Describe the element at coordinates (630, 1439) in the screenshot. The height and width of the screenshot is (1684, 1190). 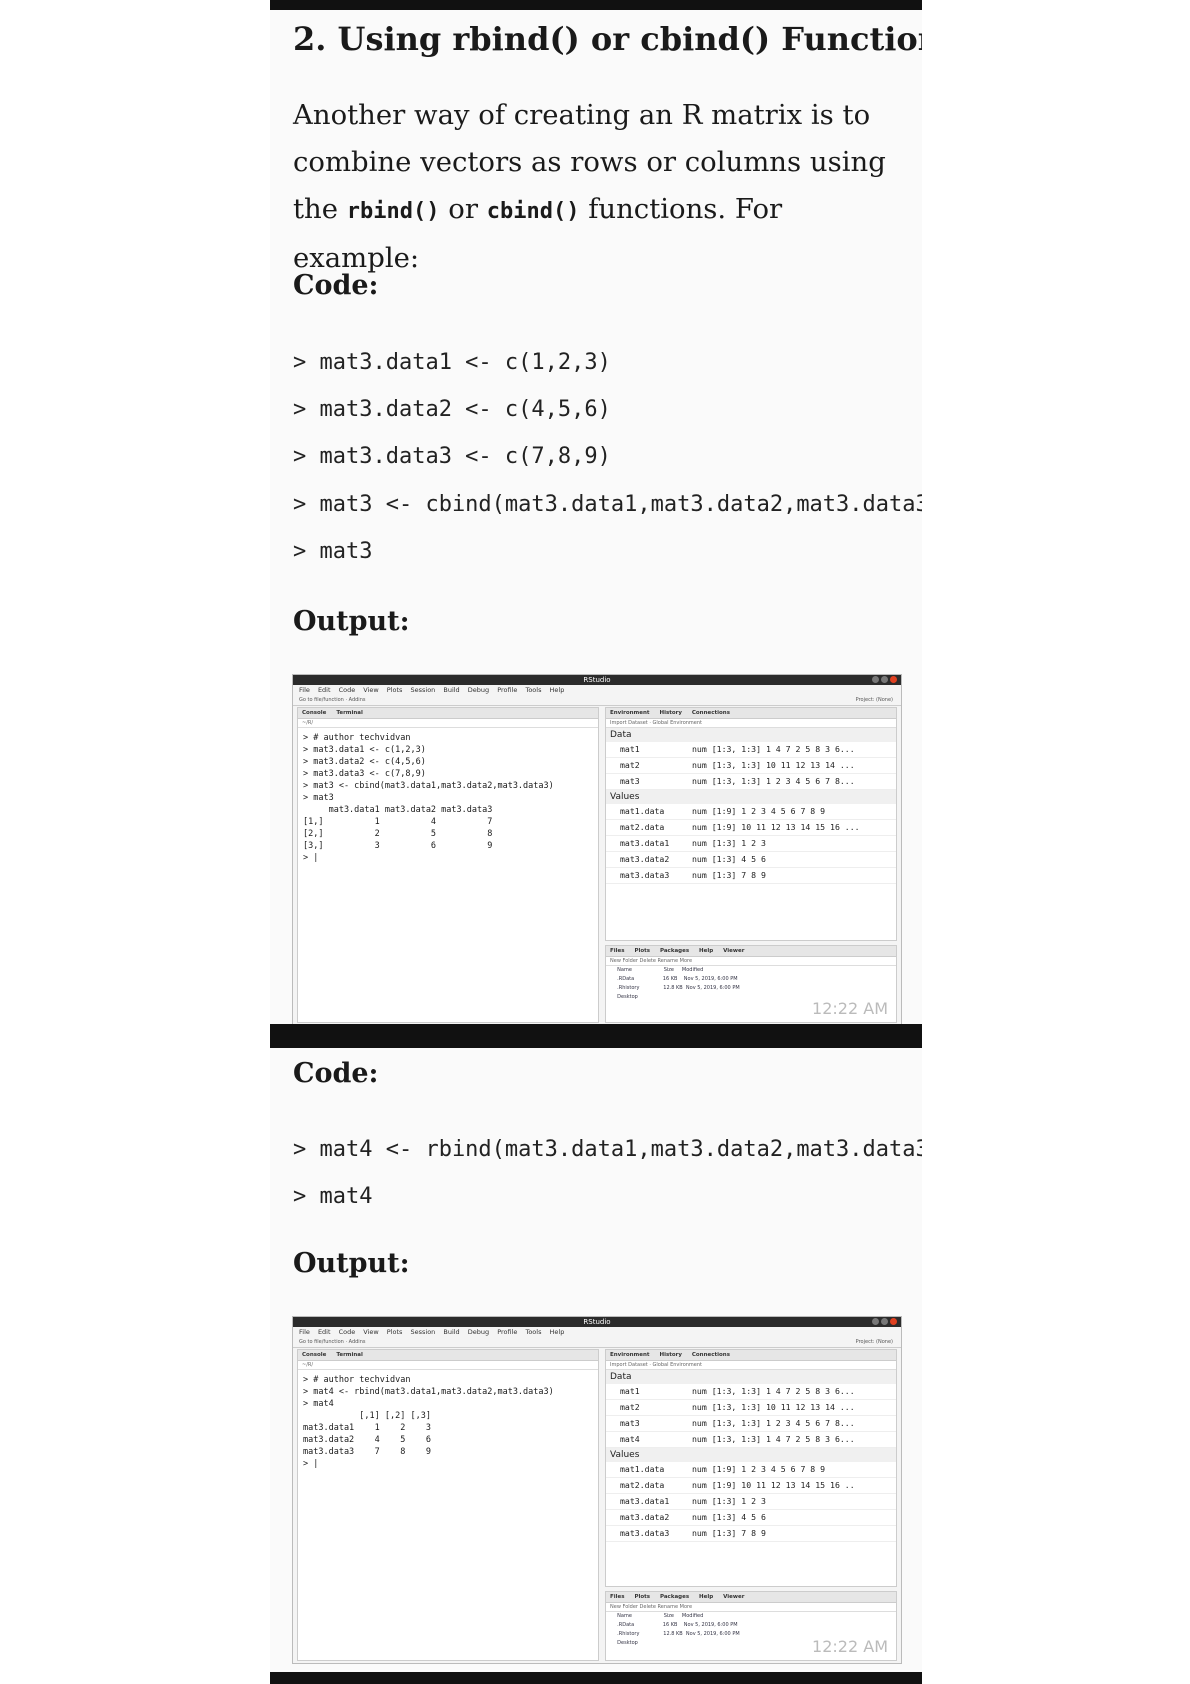
I see `env-name: mat4` at that location.